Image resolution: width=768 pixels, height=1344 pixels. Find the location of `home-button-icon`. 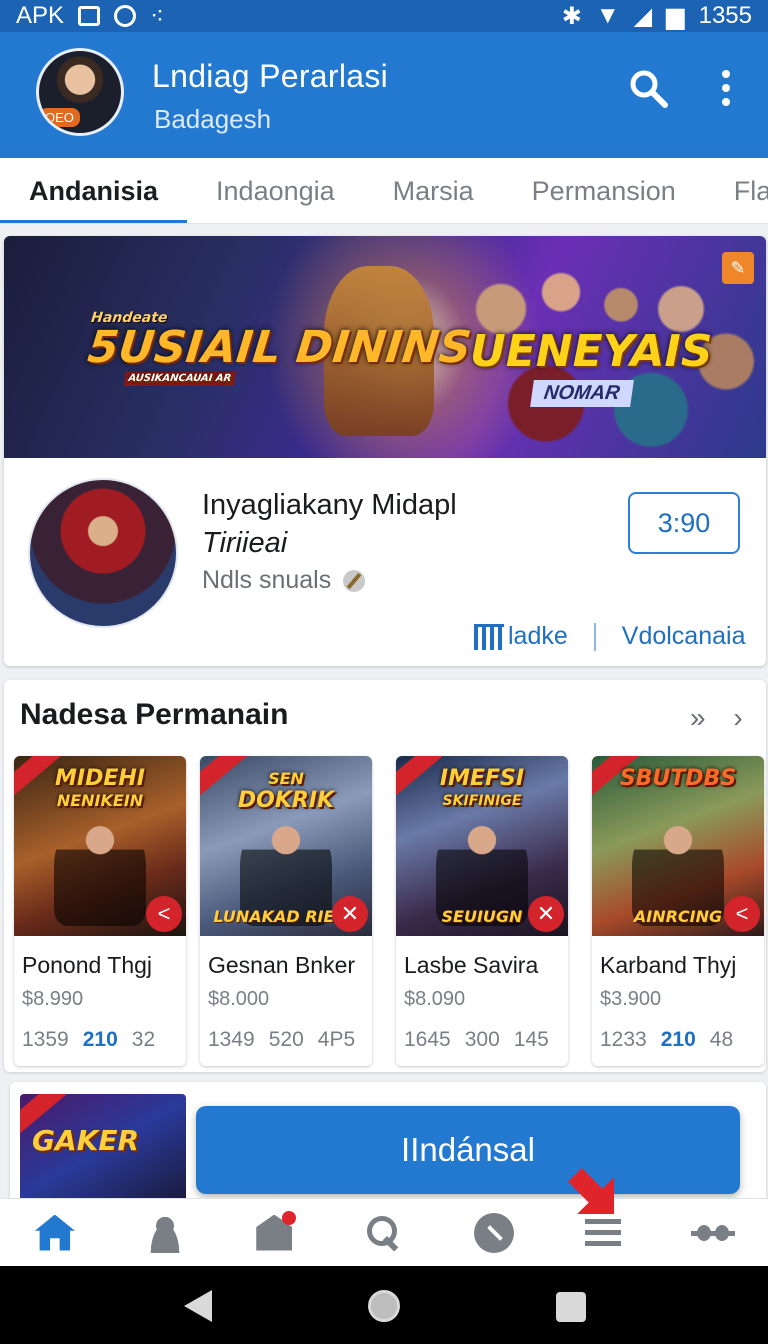

home-button-icon is located at coordinates (384, 1306).